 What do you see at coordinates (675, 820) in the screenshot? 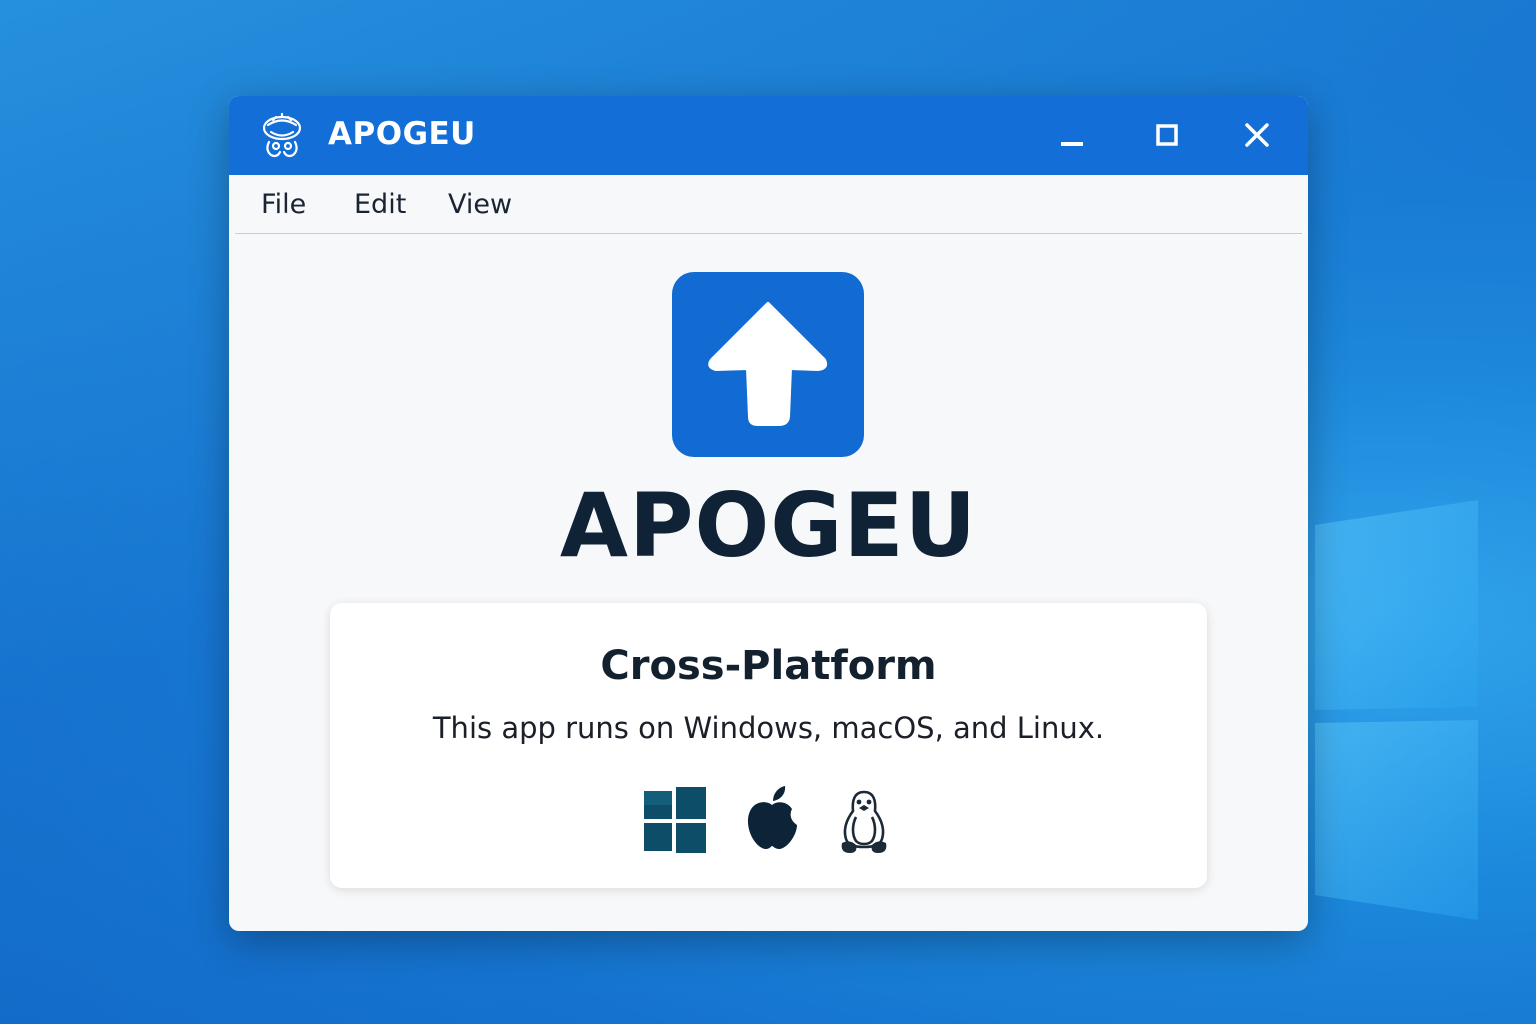
I see `windows-icon` at bounding box center [675, 820].